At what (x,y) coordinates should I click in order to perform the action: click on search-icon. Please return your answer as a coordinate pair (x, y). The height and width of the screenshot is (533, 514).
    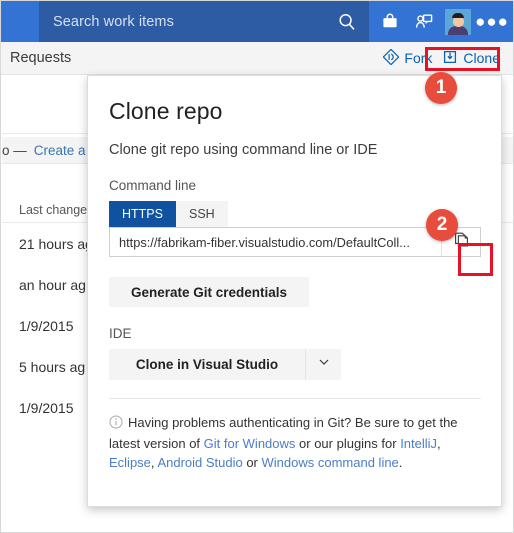
    Looking at the image, I should click on (347, 22).